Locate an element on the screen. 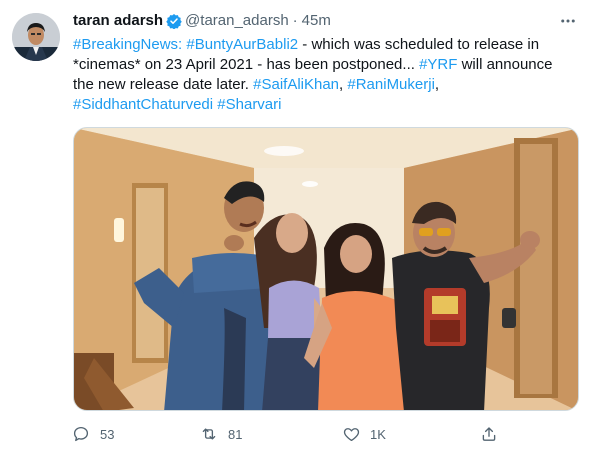 The height and width of the screenshot is (450, 600). reply-count: 53 is located at coordinates (107, 434).